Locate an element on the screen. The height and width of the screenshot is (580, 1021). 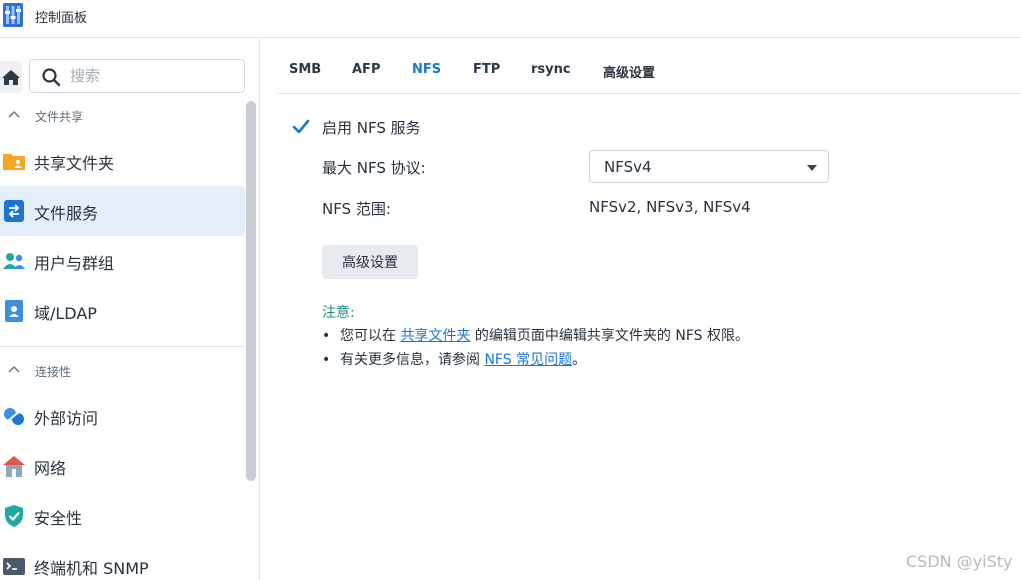
sidebar-item-file-services: 文件服务 is located at coordinates (122, 211).